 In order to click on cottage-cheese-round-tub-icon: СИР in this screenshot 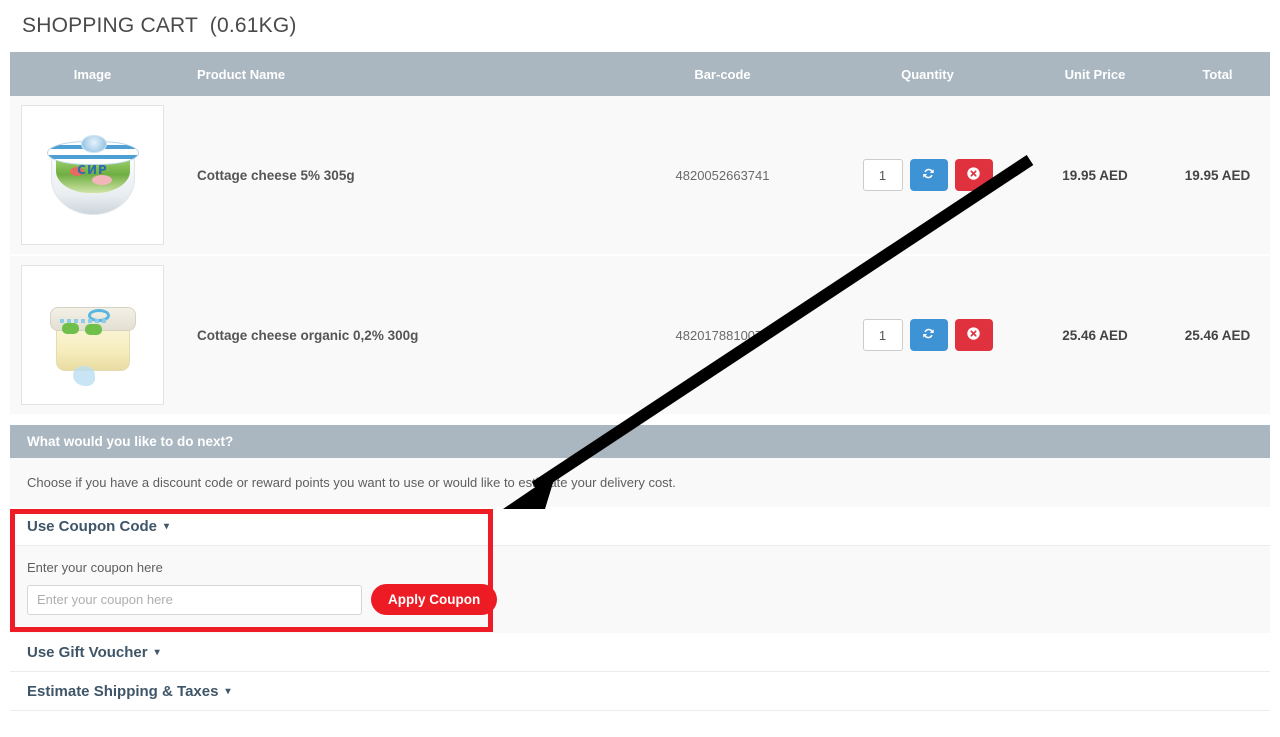, I will do `click(93, 175)`.